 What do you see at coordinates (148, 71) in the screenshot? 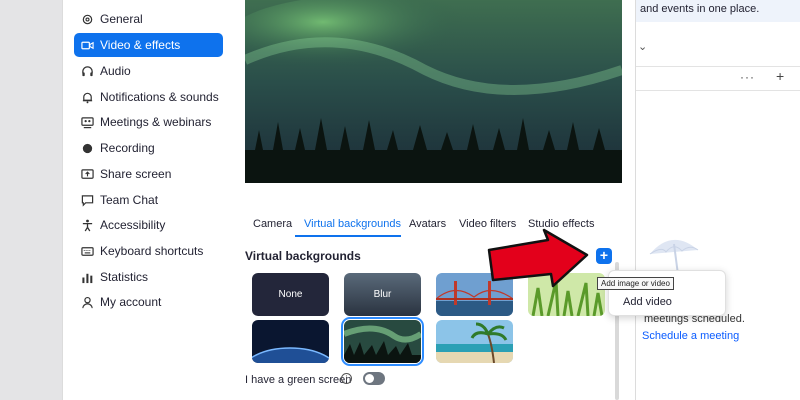
I see `sidebar-item-audio: Audio` at bounding box center [148, 71].